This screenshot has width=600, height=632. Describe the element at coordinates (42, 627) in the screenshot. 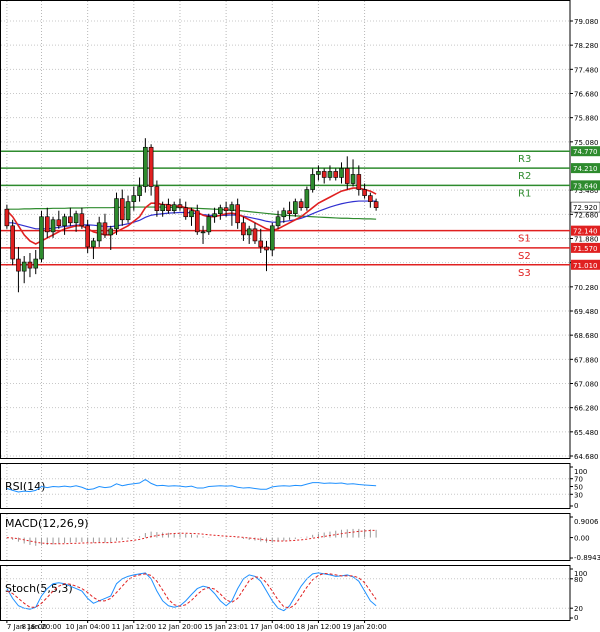

I see `x-tick-label: 8 Jan 20:00` at that location.